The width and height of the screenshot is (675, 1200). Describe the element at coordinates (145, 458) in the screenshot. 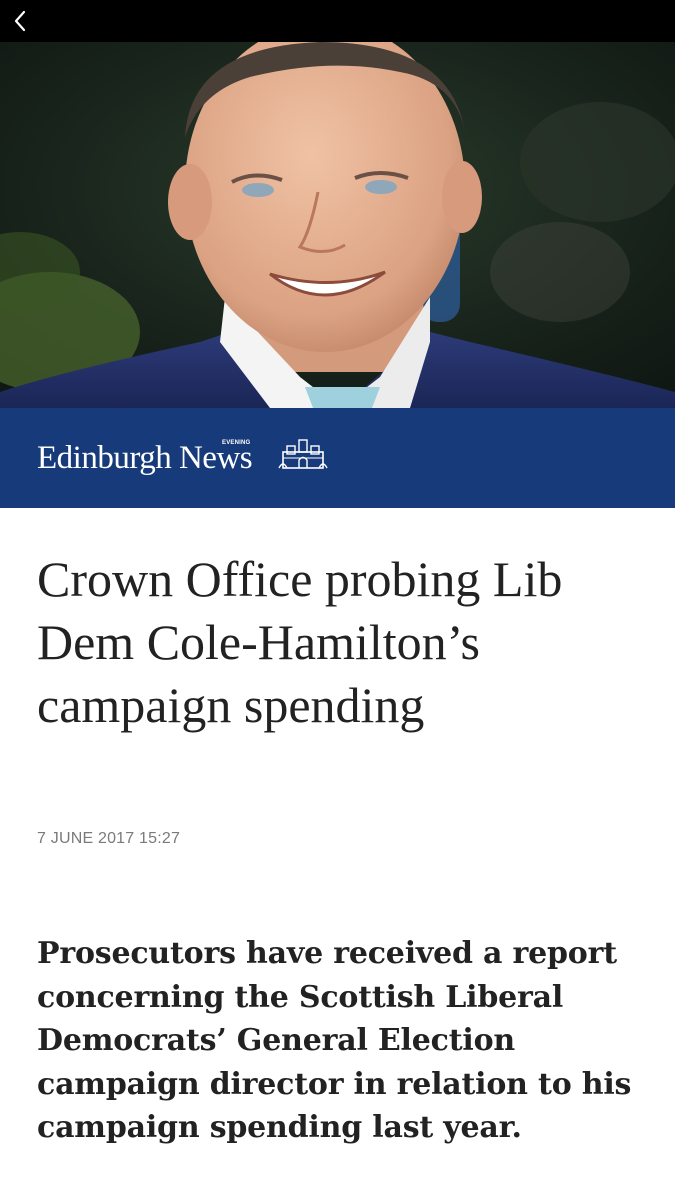

I see `brand-logo-text: Edinburgh News` at that location.